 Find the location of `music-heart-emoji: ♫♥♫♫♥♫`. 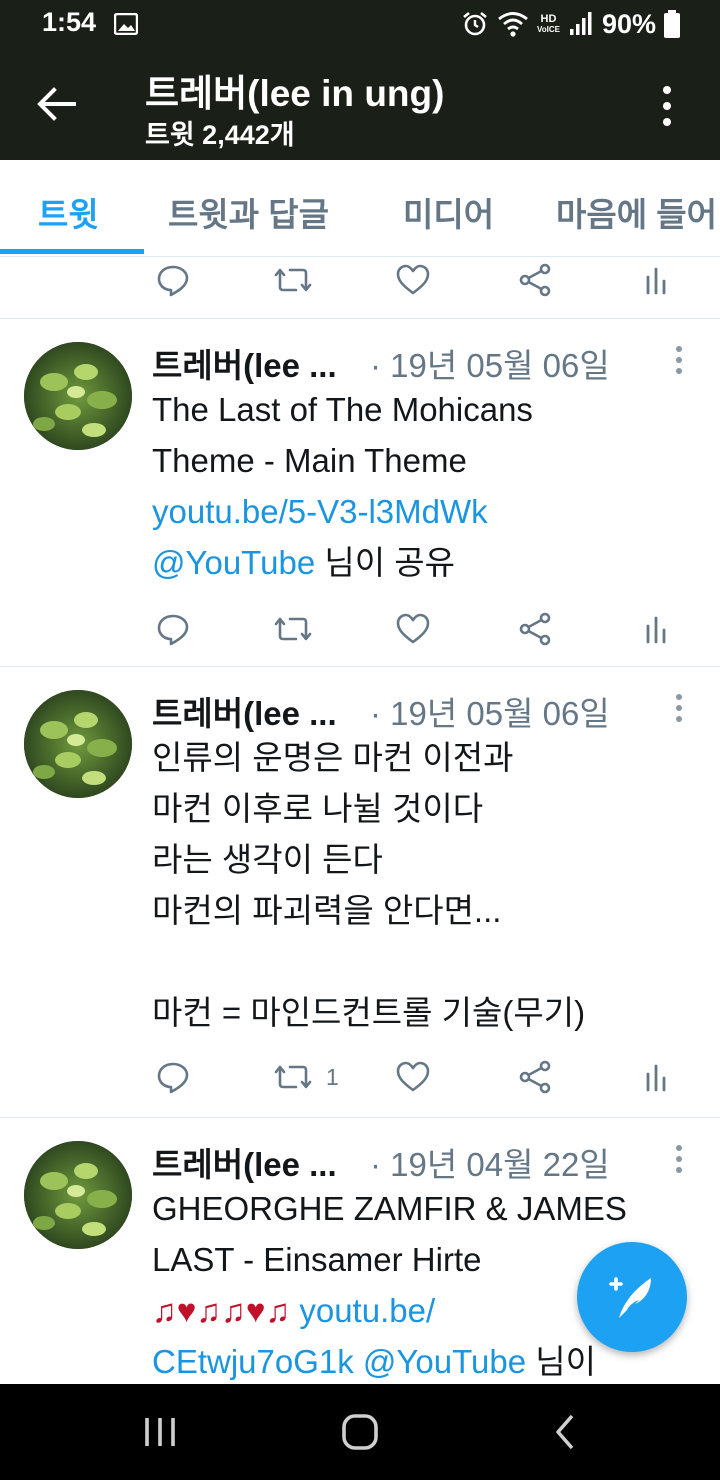

music-heart-emoji: ♫♥♫♫♥♫ is located at coordinates (221, 1310).